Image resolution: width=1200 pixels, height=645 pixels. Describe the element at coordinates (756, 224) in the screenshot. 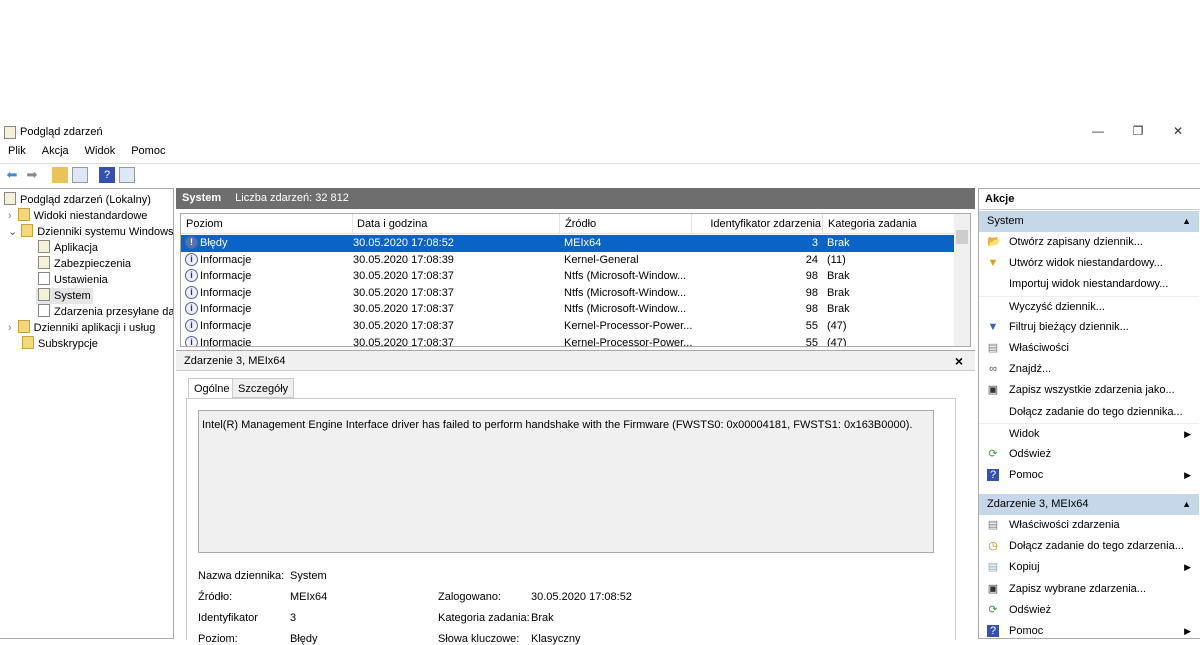

I see `col-id: Identyfikator zdarzenia` at that location.